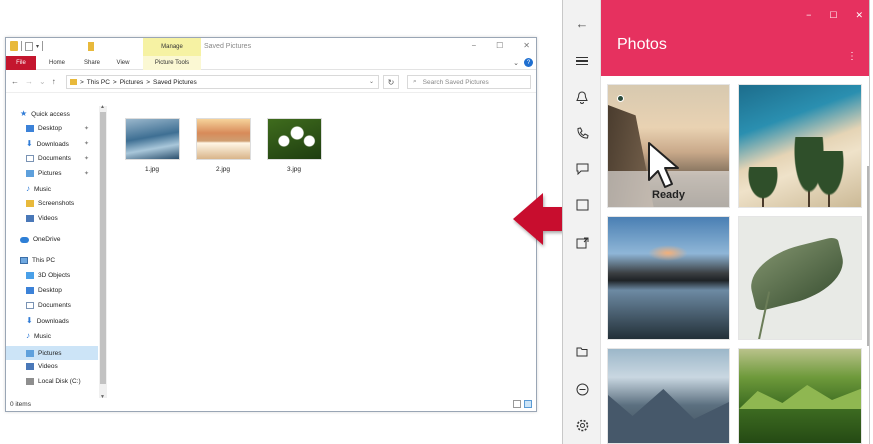 This screenshot has height=444, width=873. What do you see at coordinates (50, 203) in the screenshot?
I see `sidebar-item-screenshots: Screenshots` at bounding box center [50, 203].